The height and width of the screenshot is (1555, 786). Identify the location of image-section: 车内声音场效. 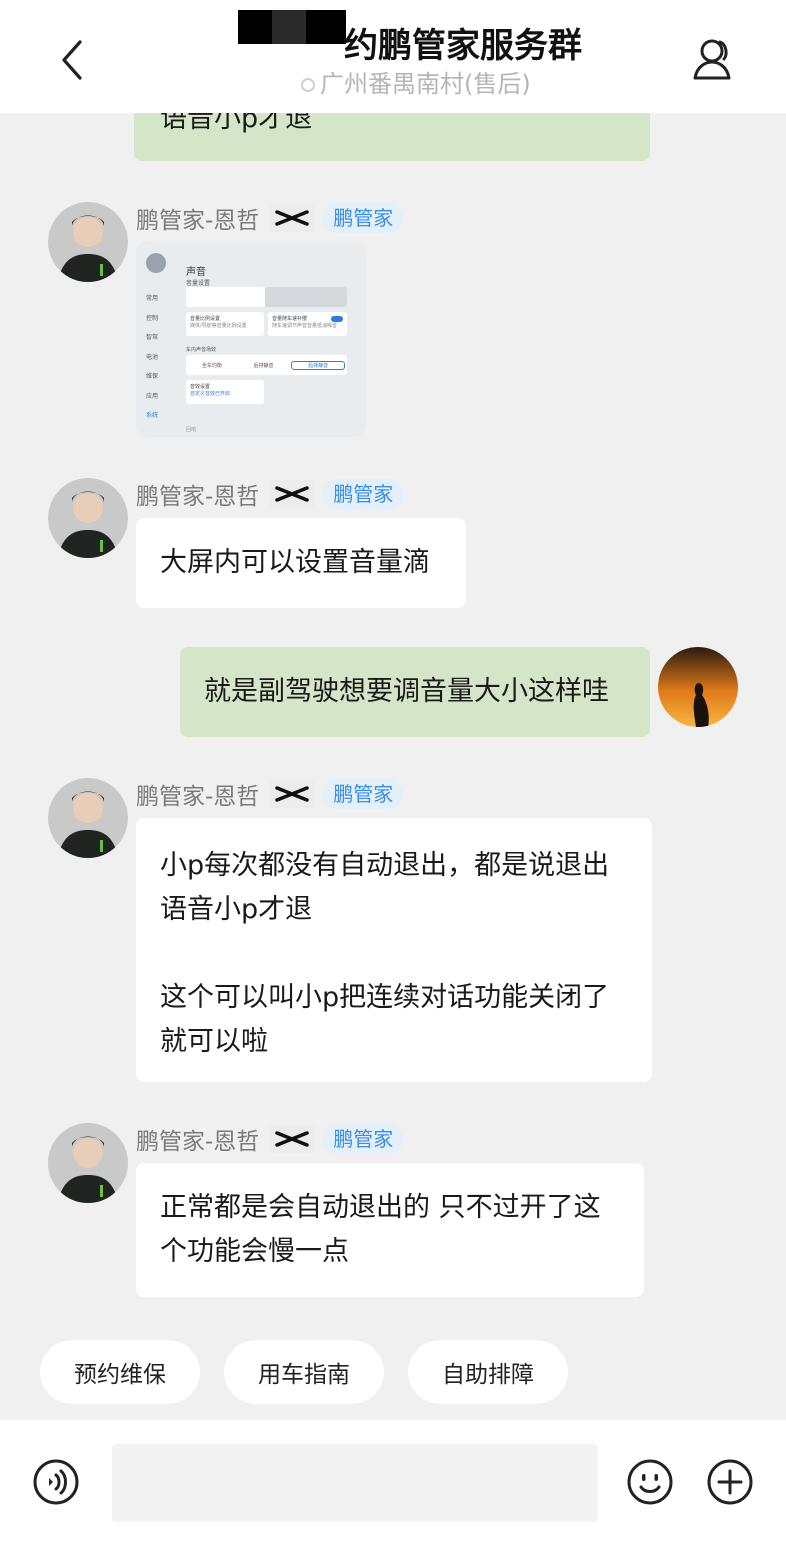
(201, 350).